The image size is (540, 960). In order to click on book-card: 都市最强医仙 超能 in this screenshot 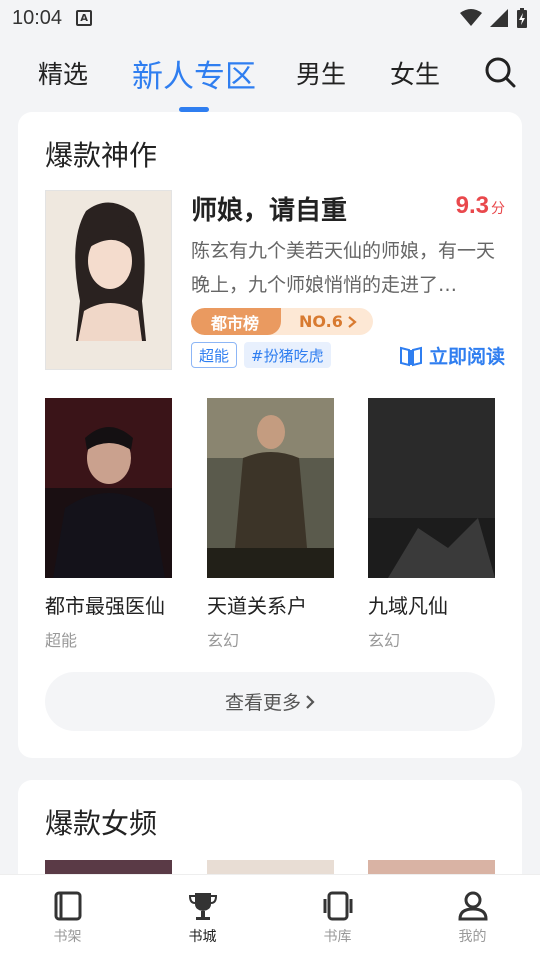, I will do `click(108, 524)`.